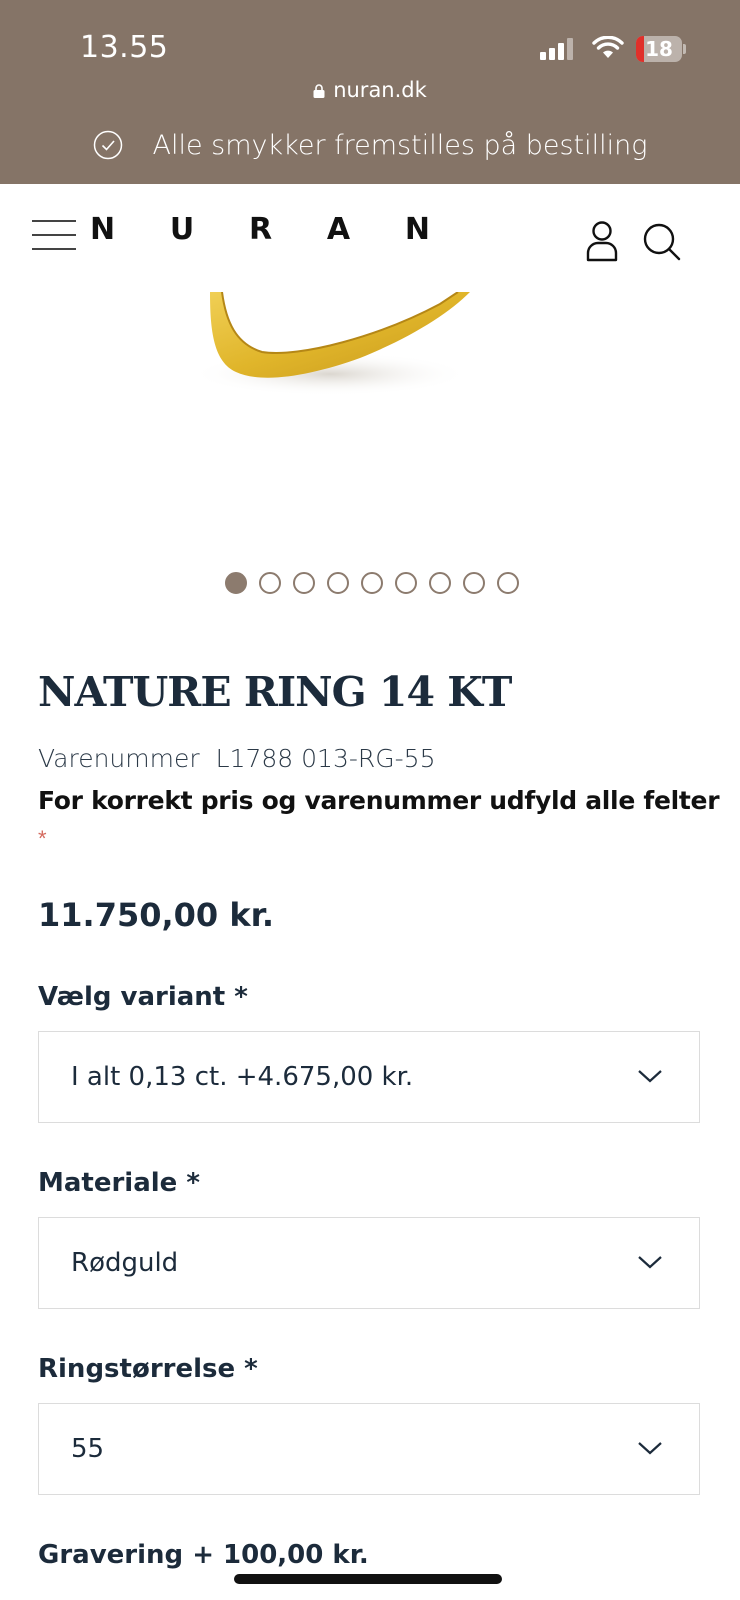  Describe the element at coordinates (319, 91) in the screenshot. I see `lock-icon` at that location.